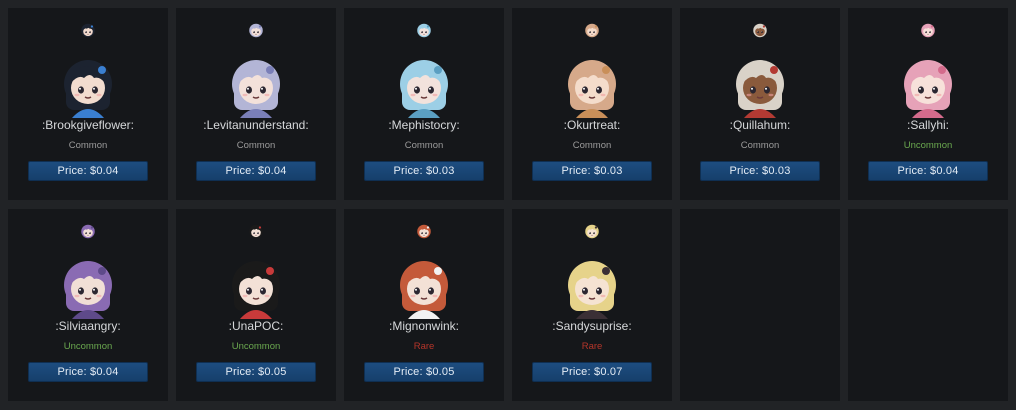 The width and height of the screenshot is (1016, 410). I want to click on emote-card: :Okurtreat: Common Price: $0.03, so click(592, 104).